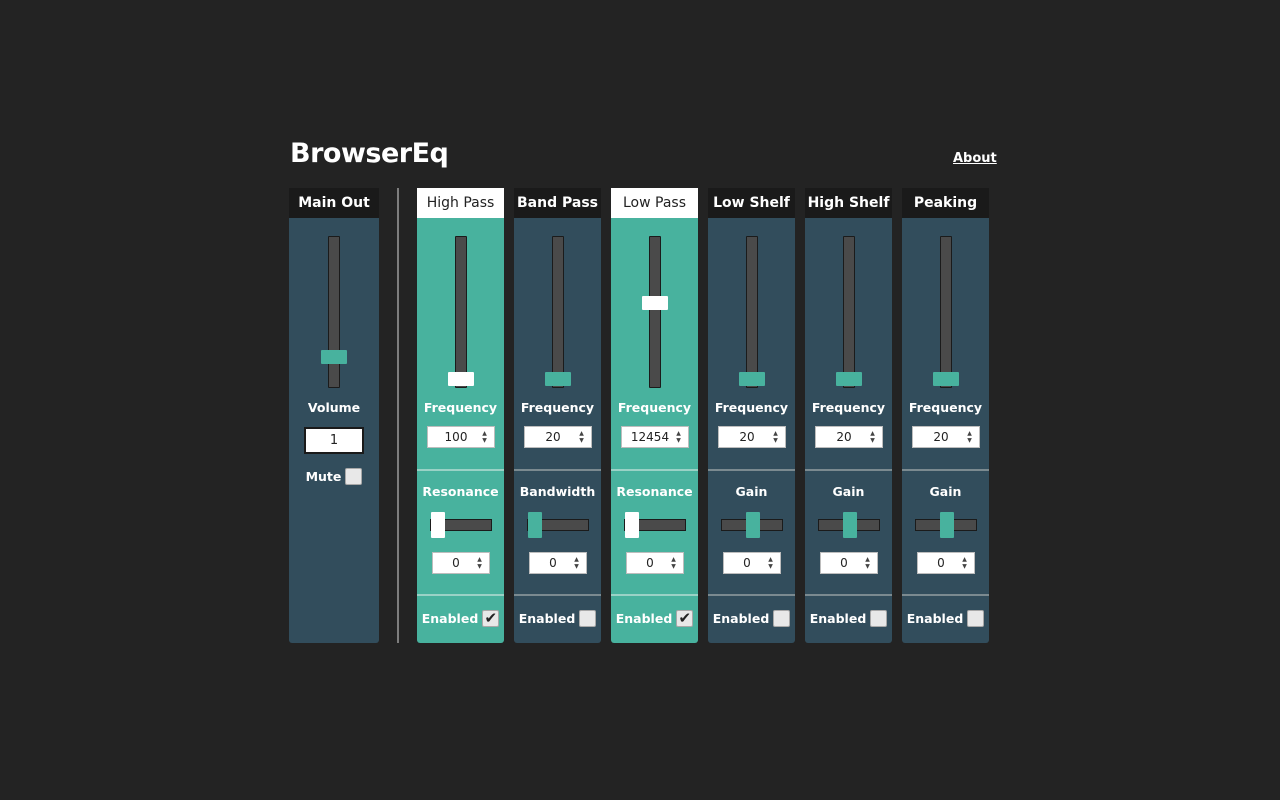 Image resolution: width=1280 pixels, height=800 pixels. I want to click on peaking-enabled-row: Enabled, so click(945, 618).